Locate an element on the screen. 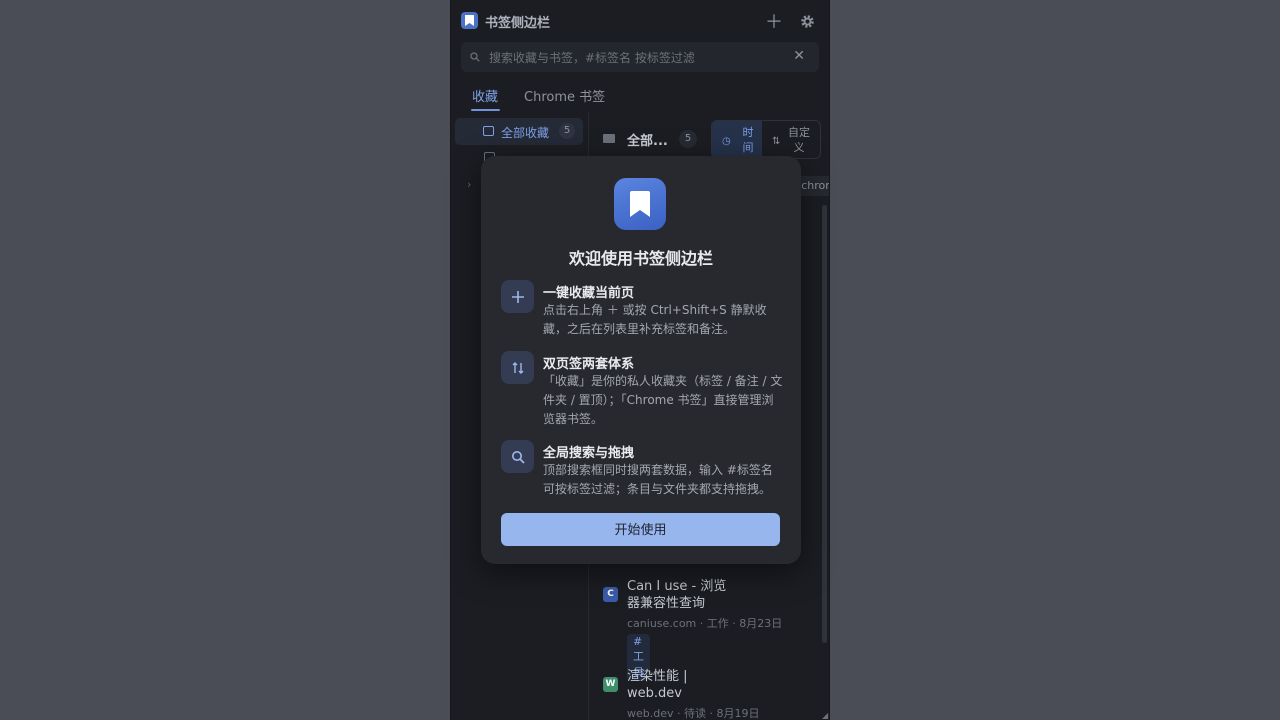  sort-time-label: 时间 is located at coordinates (748, 140).